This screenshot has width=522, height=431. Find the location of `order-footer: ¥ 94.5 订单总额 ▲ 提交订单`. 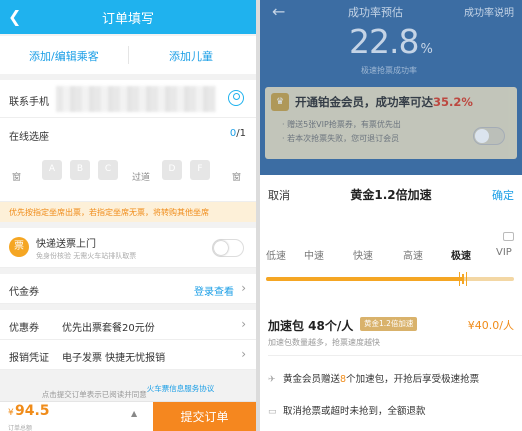

order-footer: ¥ 94.5 订单总额 ▲ 提交订单 is located at coordinates (128, 416).